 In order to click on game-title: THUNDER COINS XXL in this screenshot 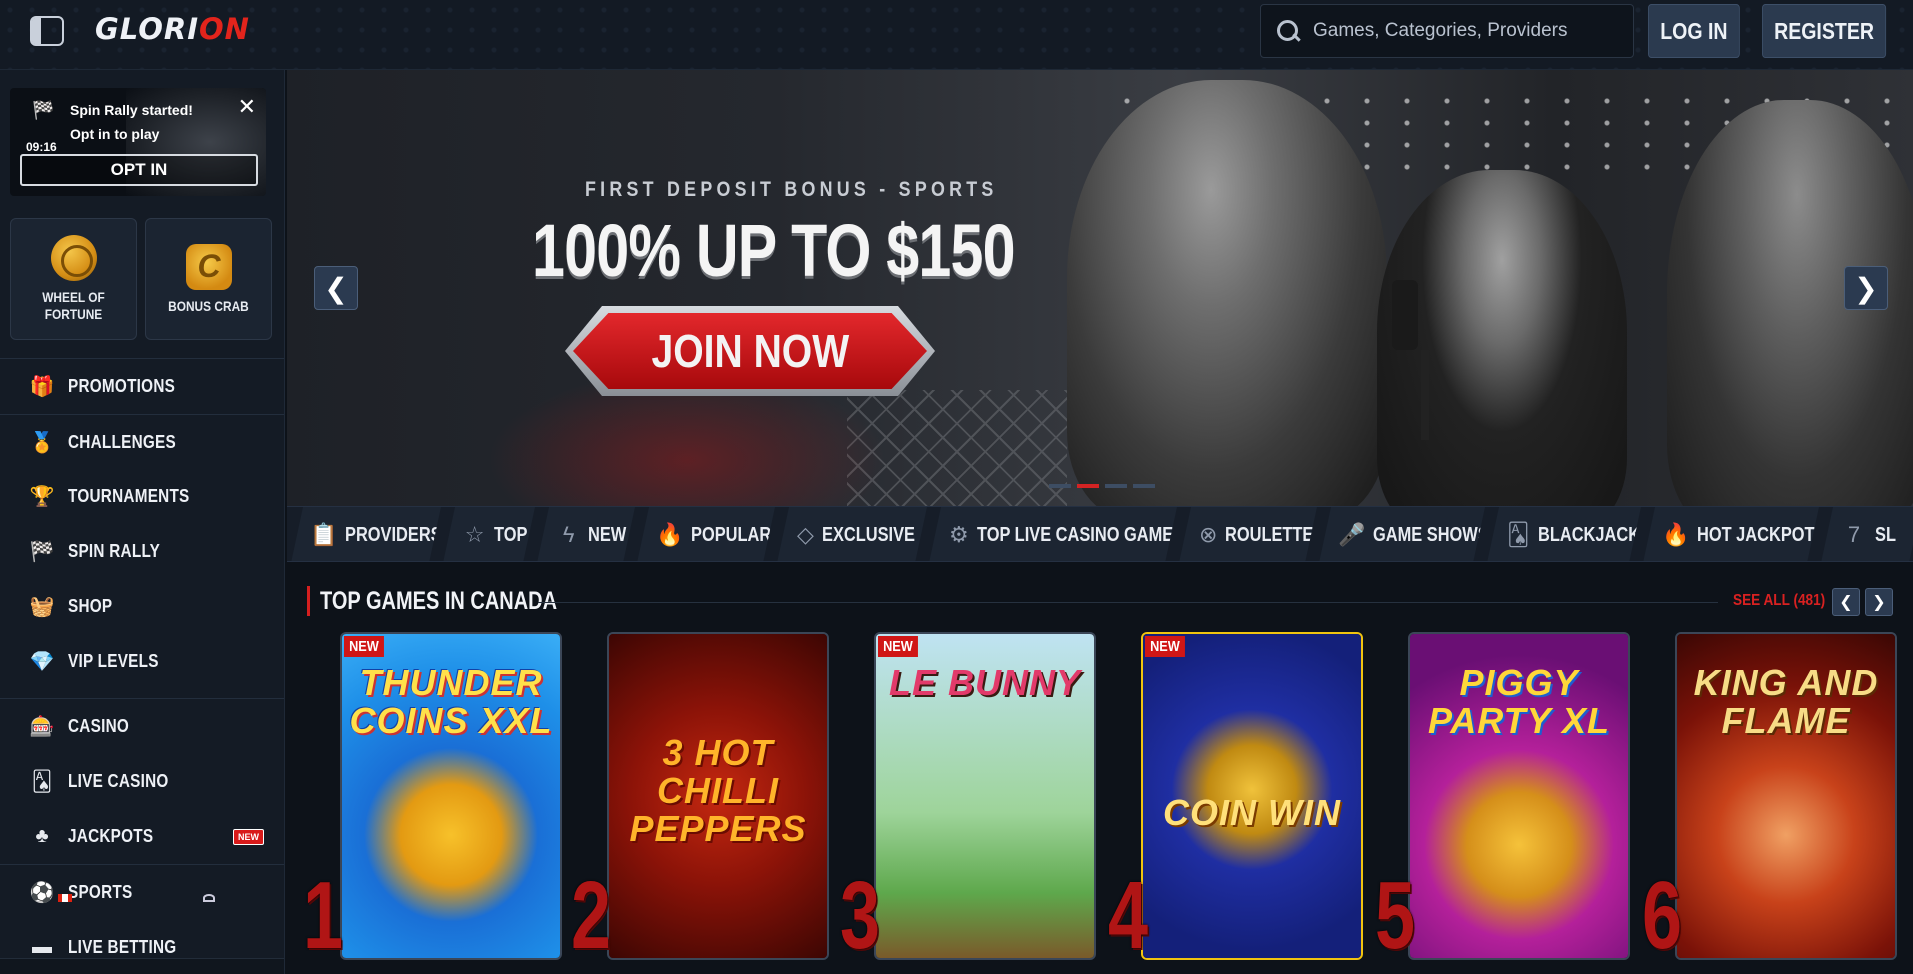, I will do `click(451, 701)`.